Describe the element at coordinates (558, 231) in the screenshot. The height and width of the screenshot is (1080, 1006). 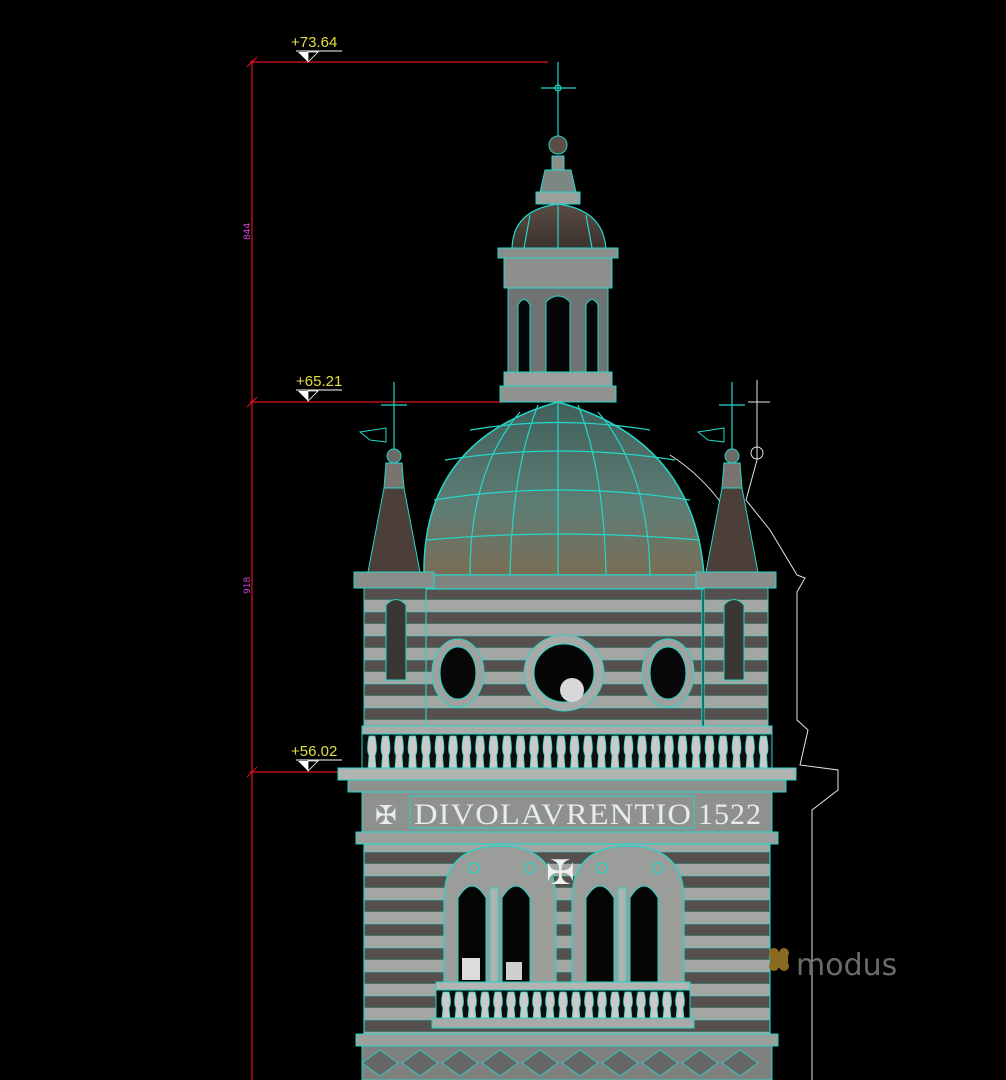
I see `lantern-cap` at that location.